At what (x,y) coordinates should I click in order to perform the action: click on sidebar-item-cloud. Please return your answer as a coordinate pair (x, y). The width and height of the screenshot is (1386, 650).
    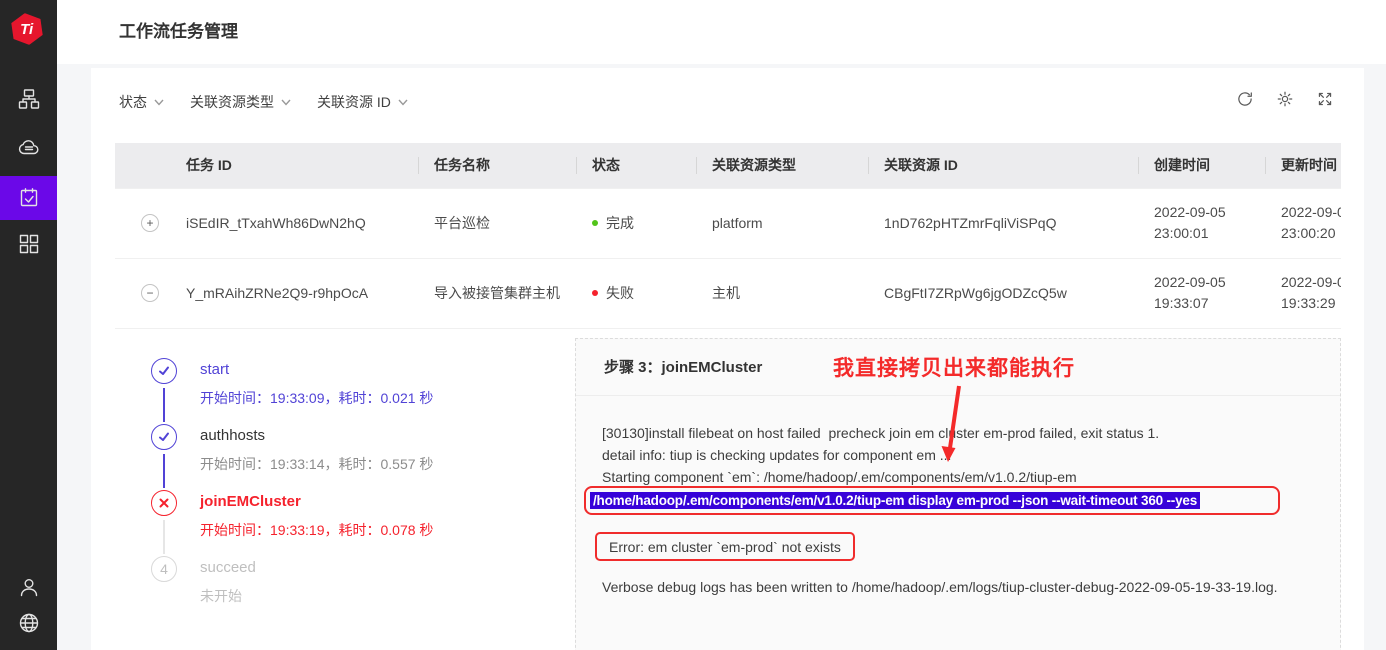
    Looking at the image, I should click on (28, 148).